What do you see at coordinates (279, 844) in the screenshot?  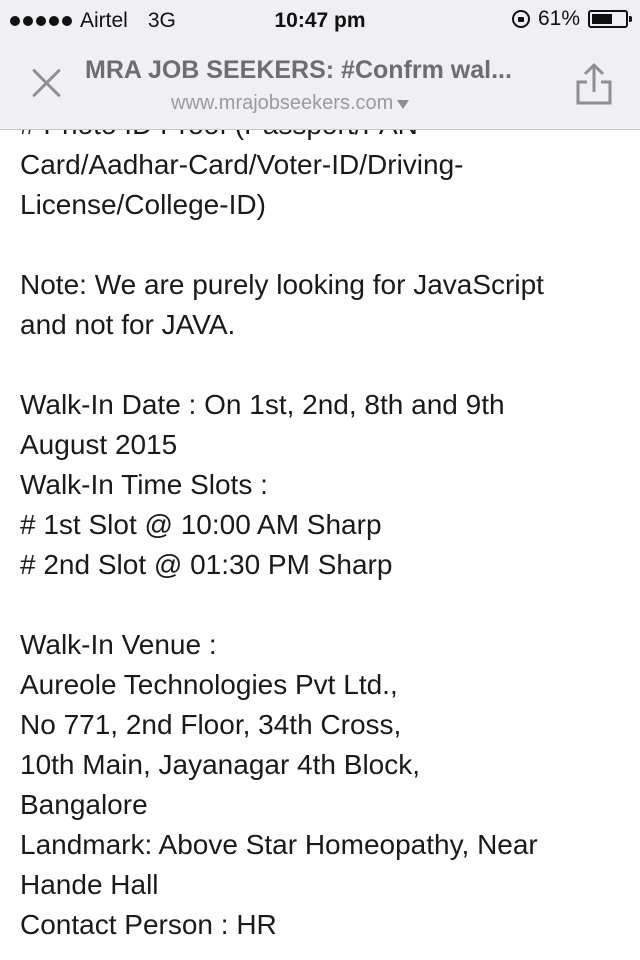 I see `content-line: Landmark: Above Star Homeopathy, Near` at bounding box center [279, 844].